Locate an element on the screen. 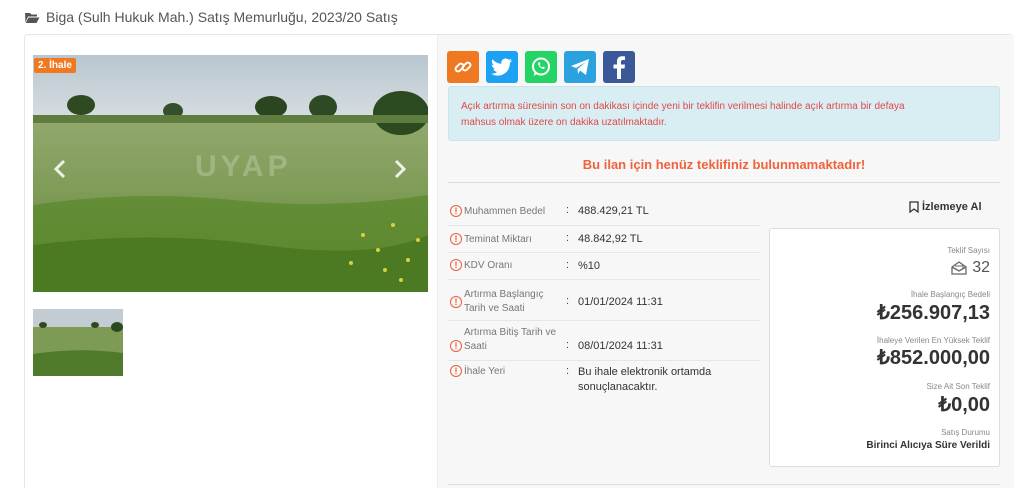 This screenshot has width=1024, height=488. detail-value: 01/01/2024 11:31 is located at coordinates (620, 302).